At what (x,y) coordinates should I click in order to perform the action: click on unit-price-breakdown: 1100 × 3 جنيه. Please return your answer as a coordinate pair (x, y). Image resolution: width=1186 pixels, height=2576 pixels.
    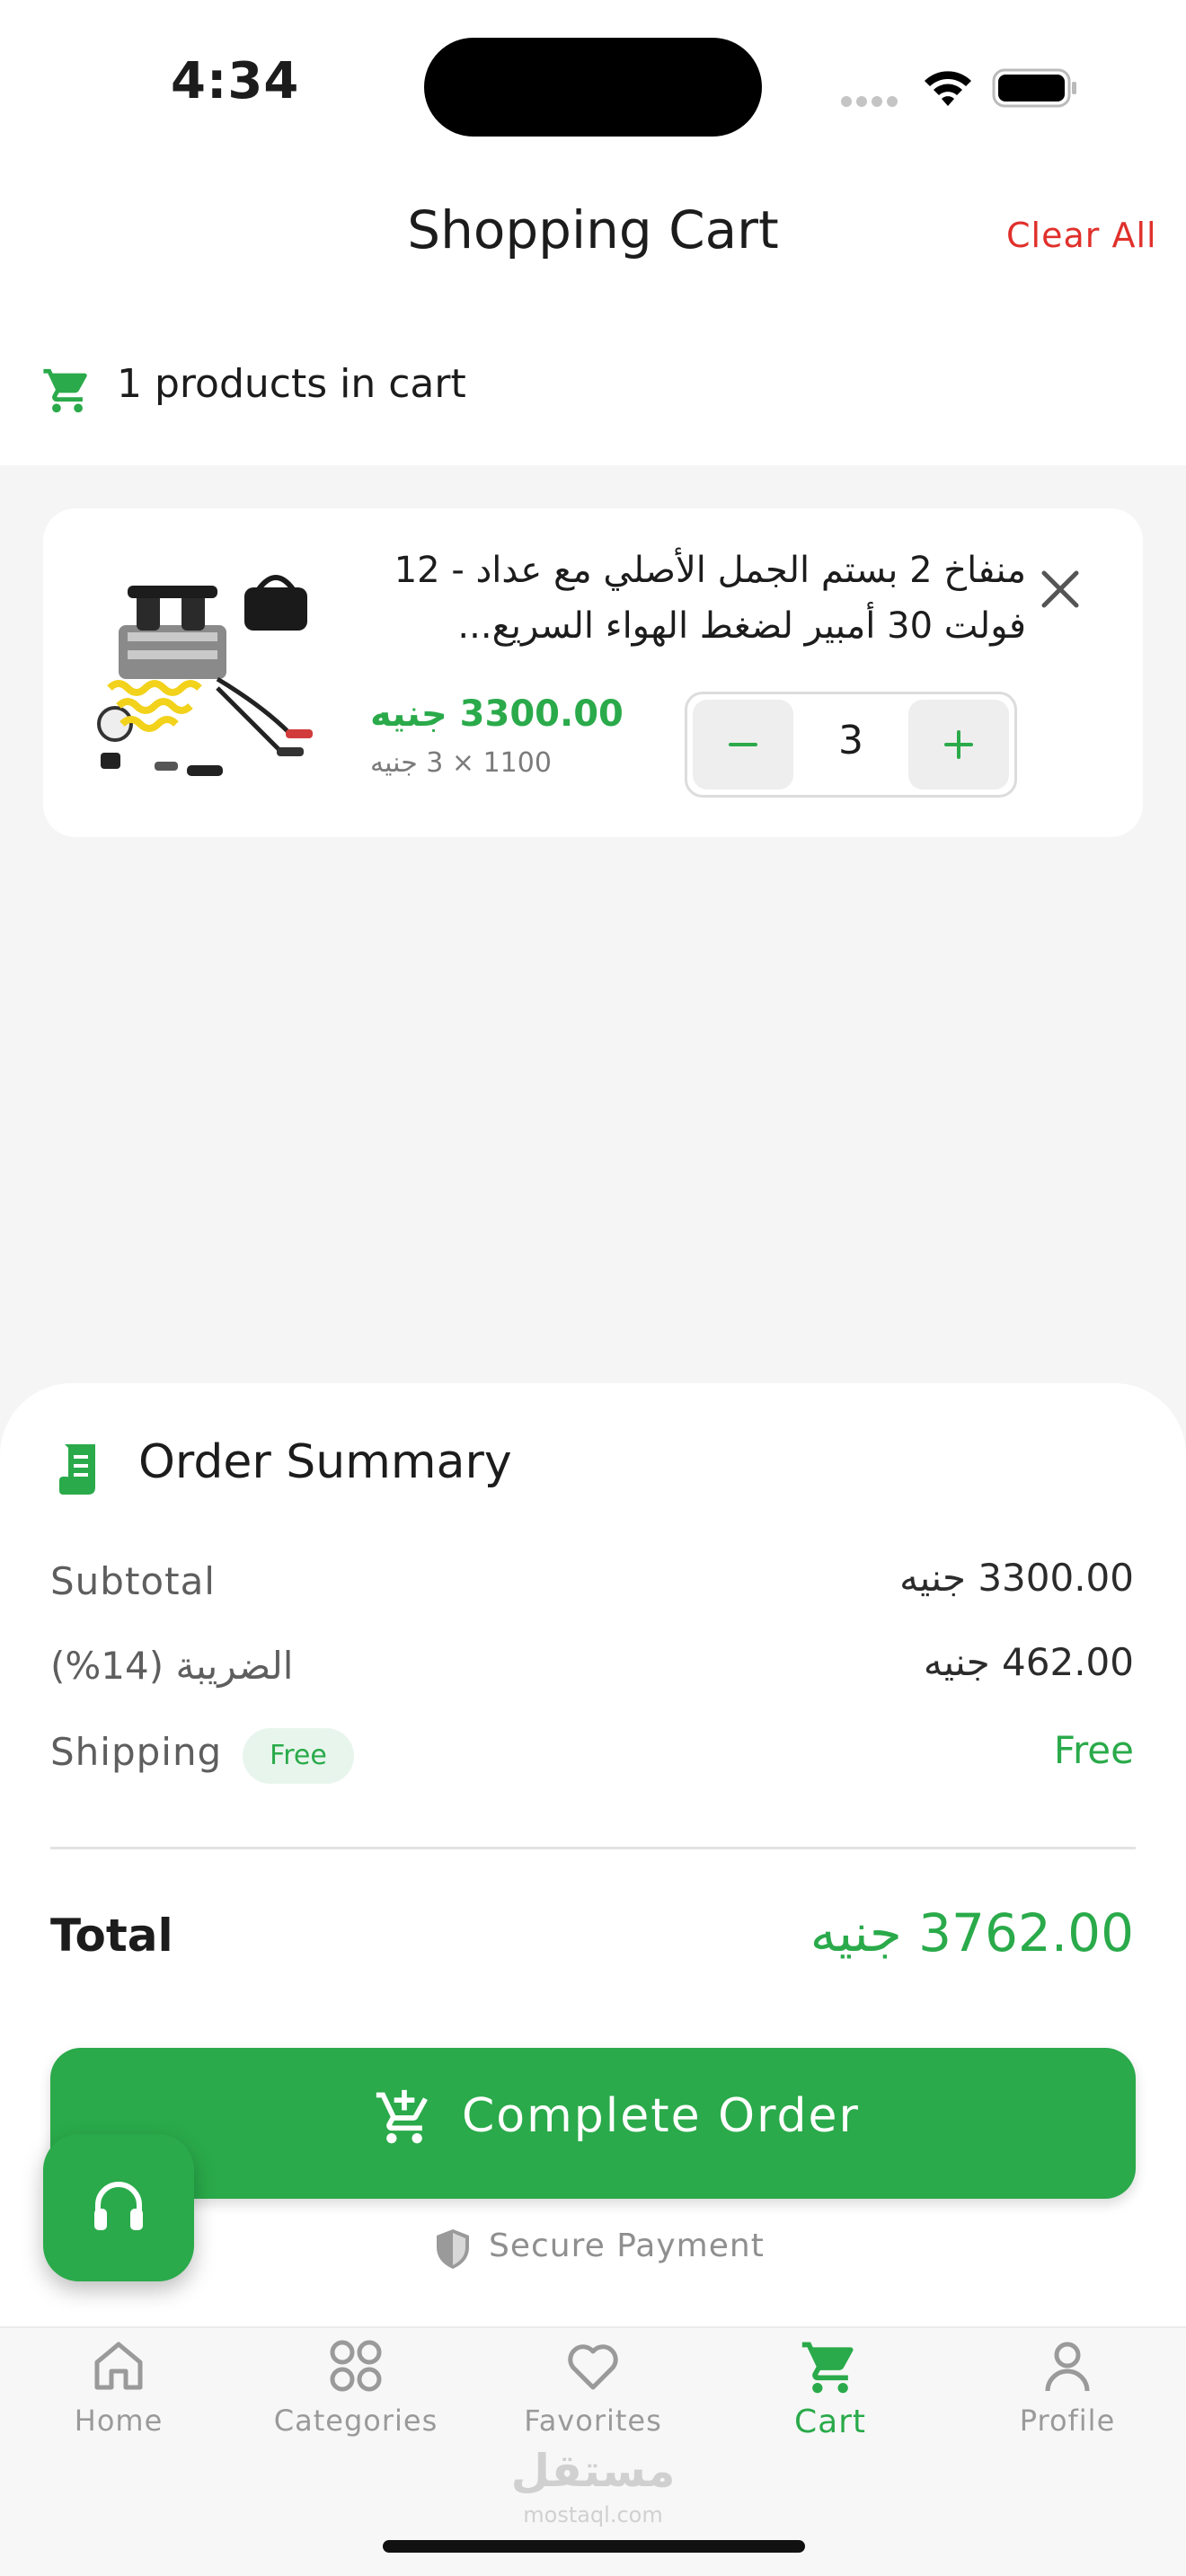
    Looking at the image, I should click on (461, 763).